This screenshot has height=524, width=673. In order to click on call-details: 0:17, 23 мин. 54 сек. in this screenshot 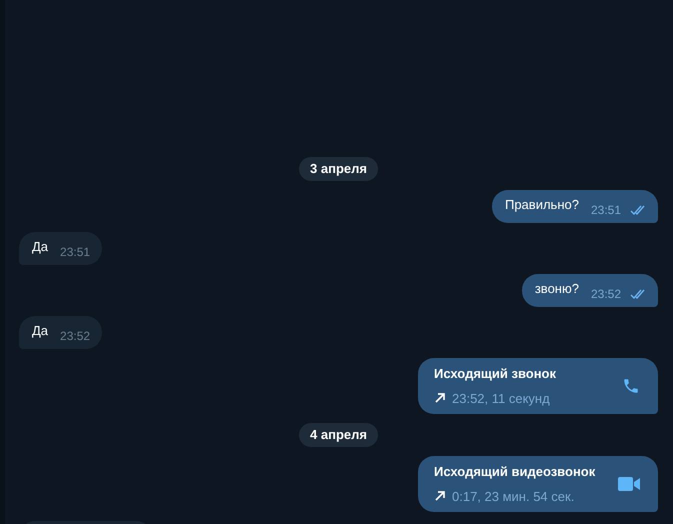, I will do `click(513, 497)`.